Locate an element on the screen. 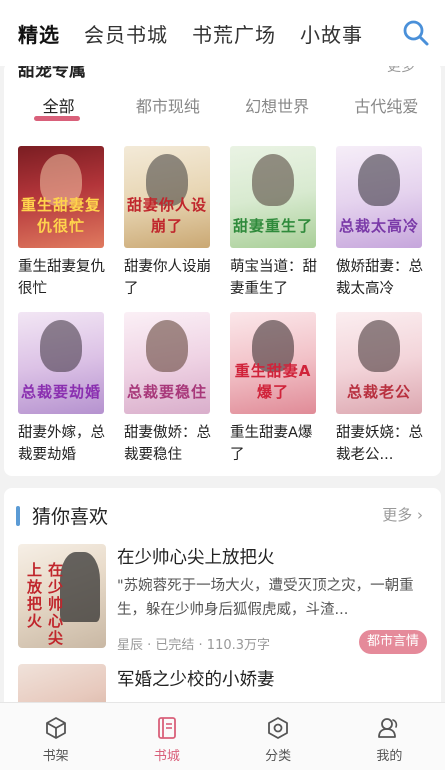 The image size is (445, 770). tab-member-bookstore: 会员书城 is located at coordinates (126, 33).